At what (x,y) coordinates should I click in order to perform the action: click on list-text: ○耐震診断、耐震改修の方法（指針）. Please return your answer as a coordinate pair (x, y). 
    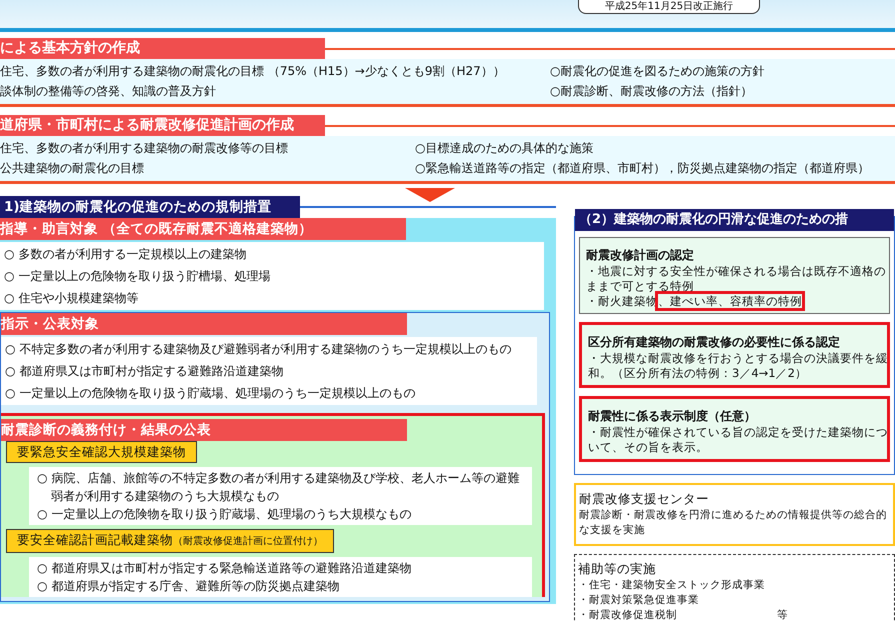
    Looking at the image, I should click on (651, 91).